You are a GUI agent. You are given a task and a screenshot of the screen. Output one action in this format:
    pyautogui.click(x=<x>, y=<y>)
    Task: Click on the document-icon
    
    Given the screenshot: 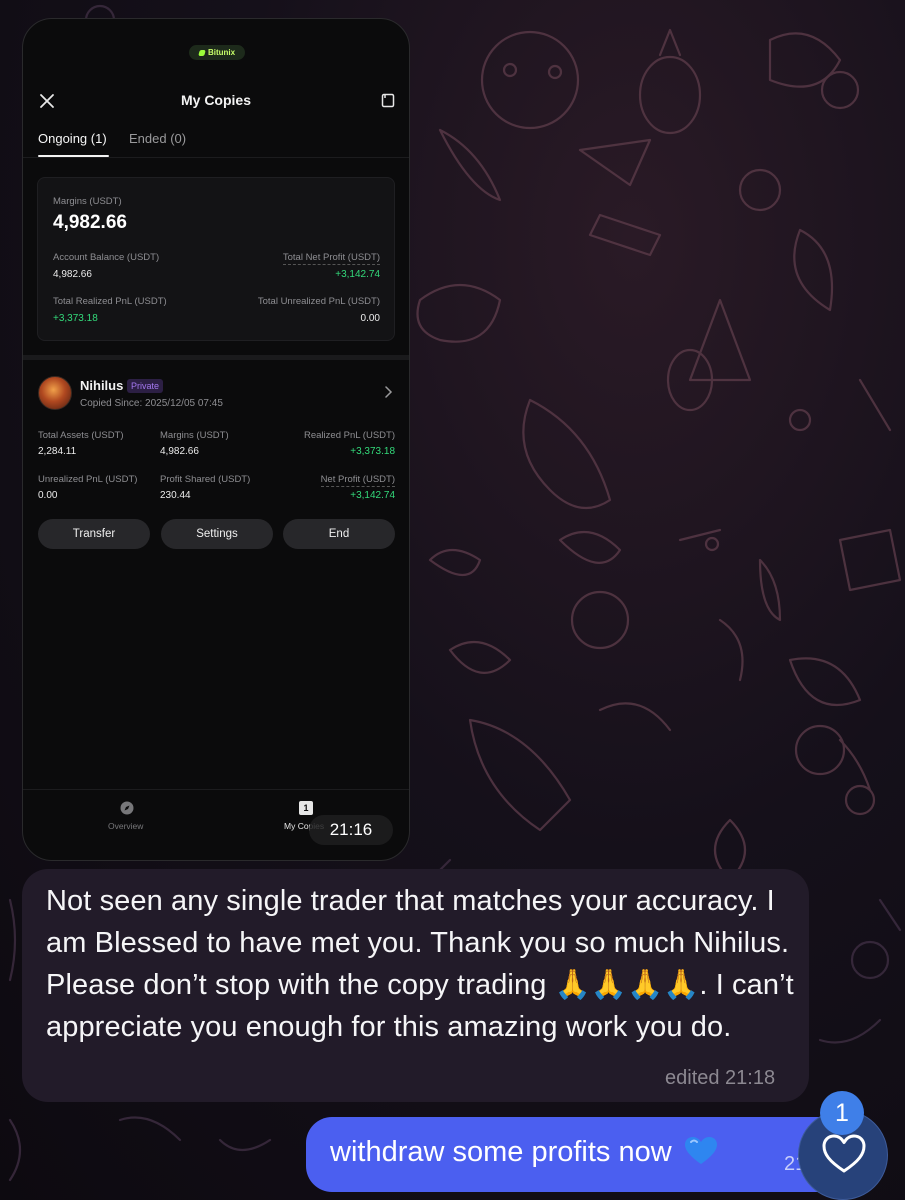 What is the action you would take?
    pyautogui.click(x=388, y=100)
    